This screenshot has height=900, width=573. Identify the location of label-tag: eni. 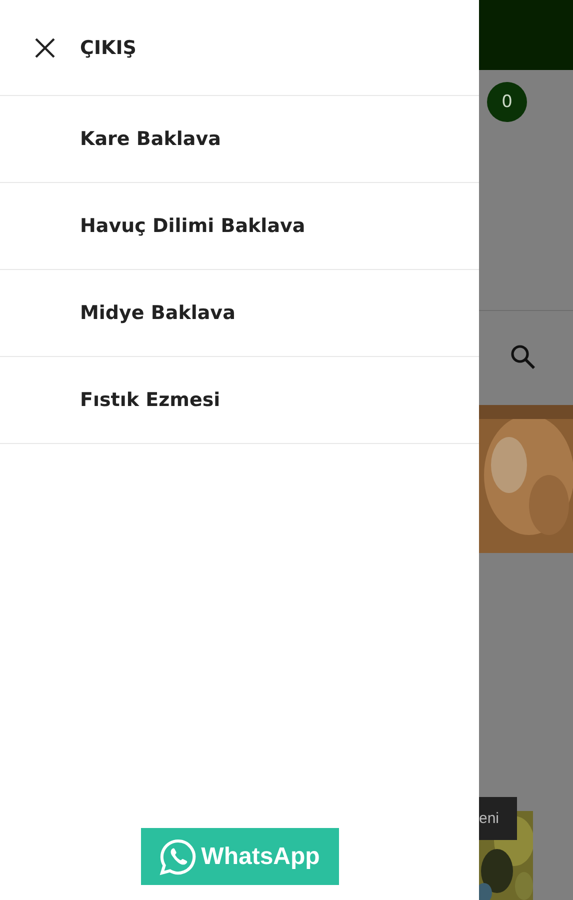
(498, 818).